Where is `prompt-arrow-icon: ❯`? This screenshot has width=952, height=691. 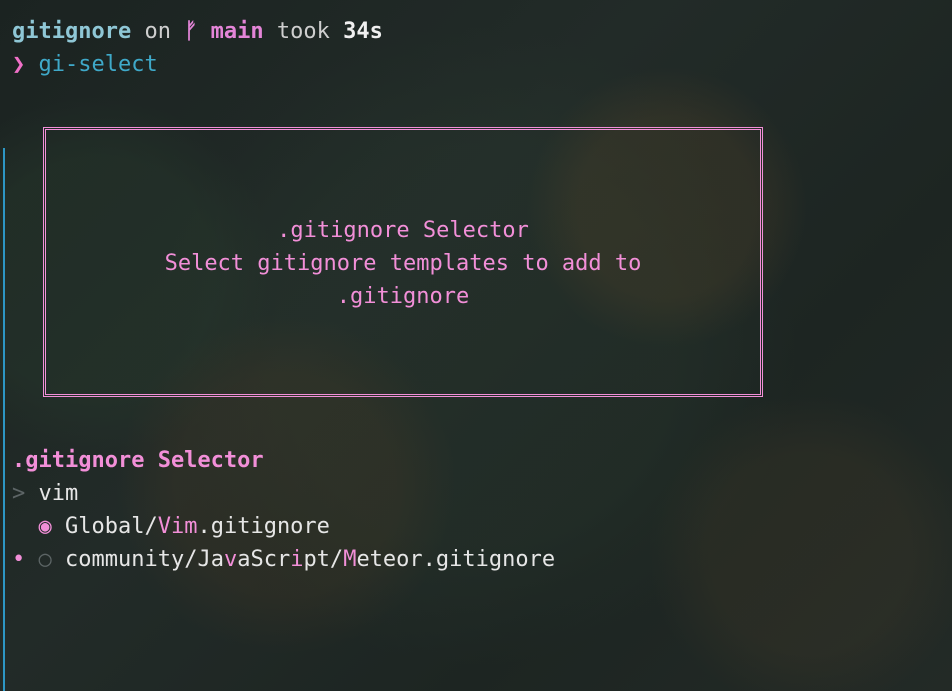
prompt-arrow-icon: ❯ is located at coordinates (19, 64).